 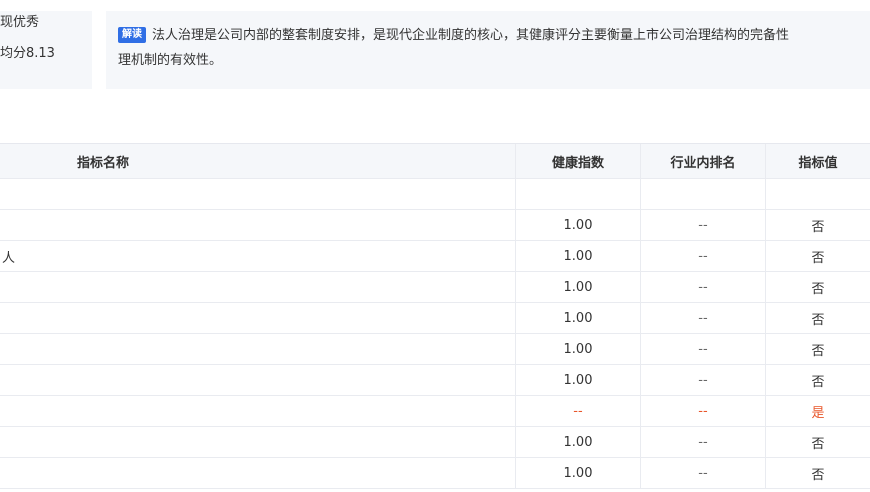 I want to click on interpretation-badge: 解读, so click(x=132, y=35).